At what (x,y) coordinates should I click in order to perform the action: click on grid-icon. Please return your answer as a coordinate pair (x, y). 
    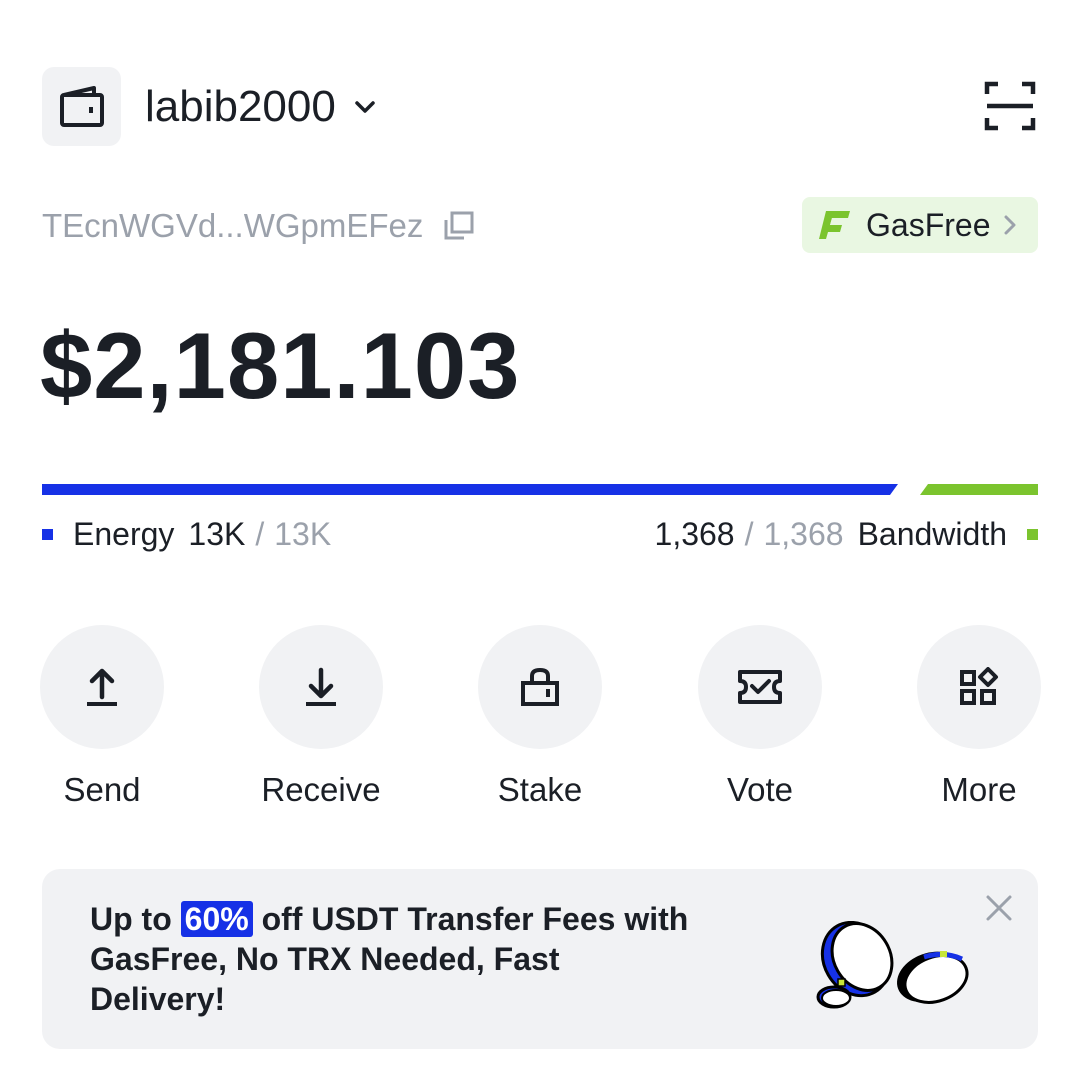
    Looking at the image, I should click on (979, 687).